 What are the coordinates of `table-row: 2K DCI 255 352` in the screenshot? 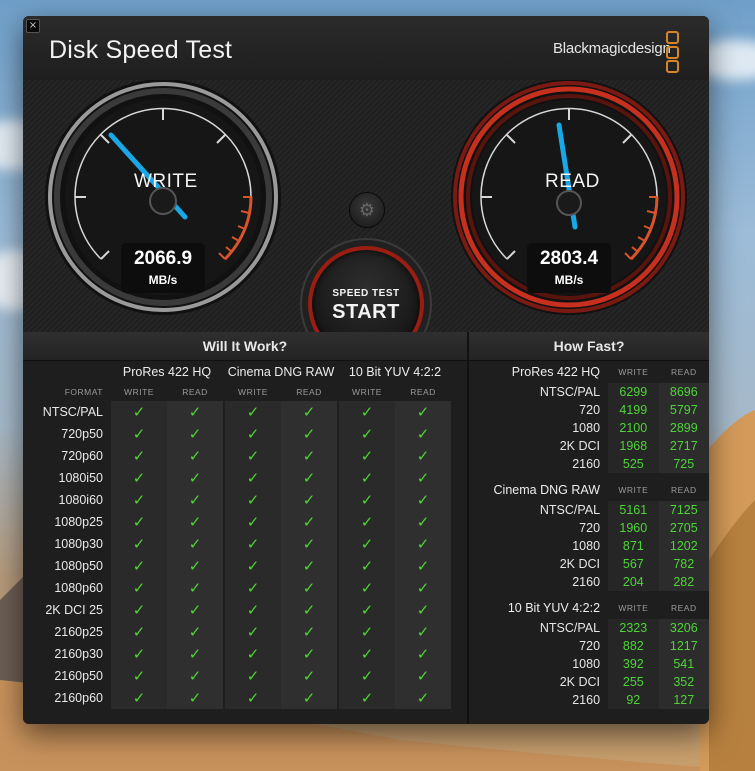 It's located at (589, 682).